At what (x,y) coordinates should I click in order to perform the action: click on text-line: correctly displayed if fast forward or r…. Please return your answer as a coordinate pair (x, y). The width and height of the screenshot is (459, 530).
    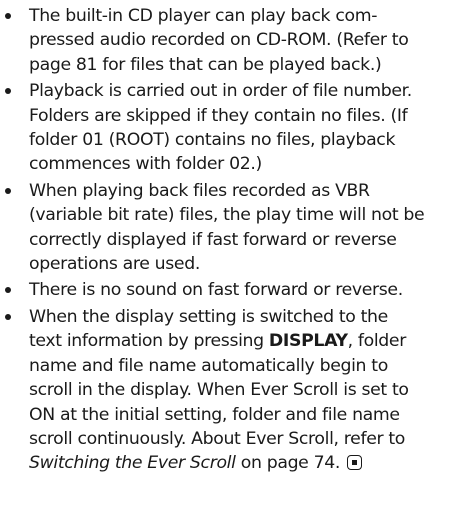
    Looking at the image, I should click on (213, 239).